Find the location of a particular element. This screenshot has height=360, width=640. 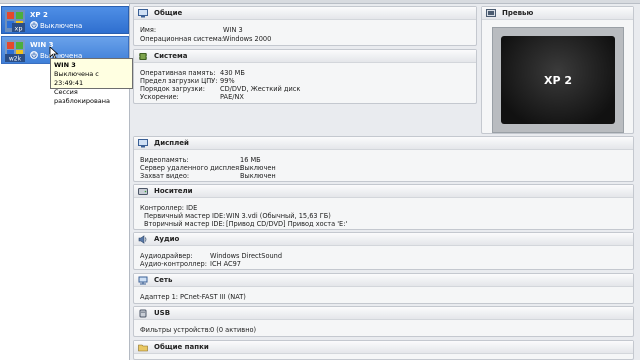

tooltip-title: WIN 3 is located at coordinates (65, 65).